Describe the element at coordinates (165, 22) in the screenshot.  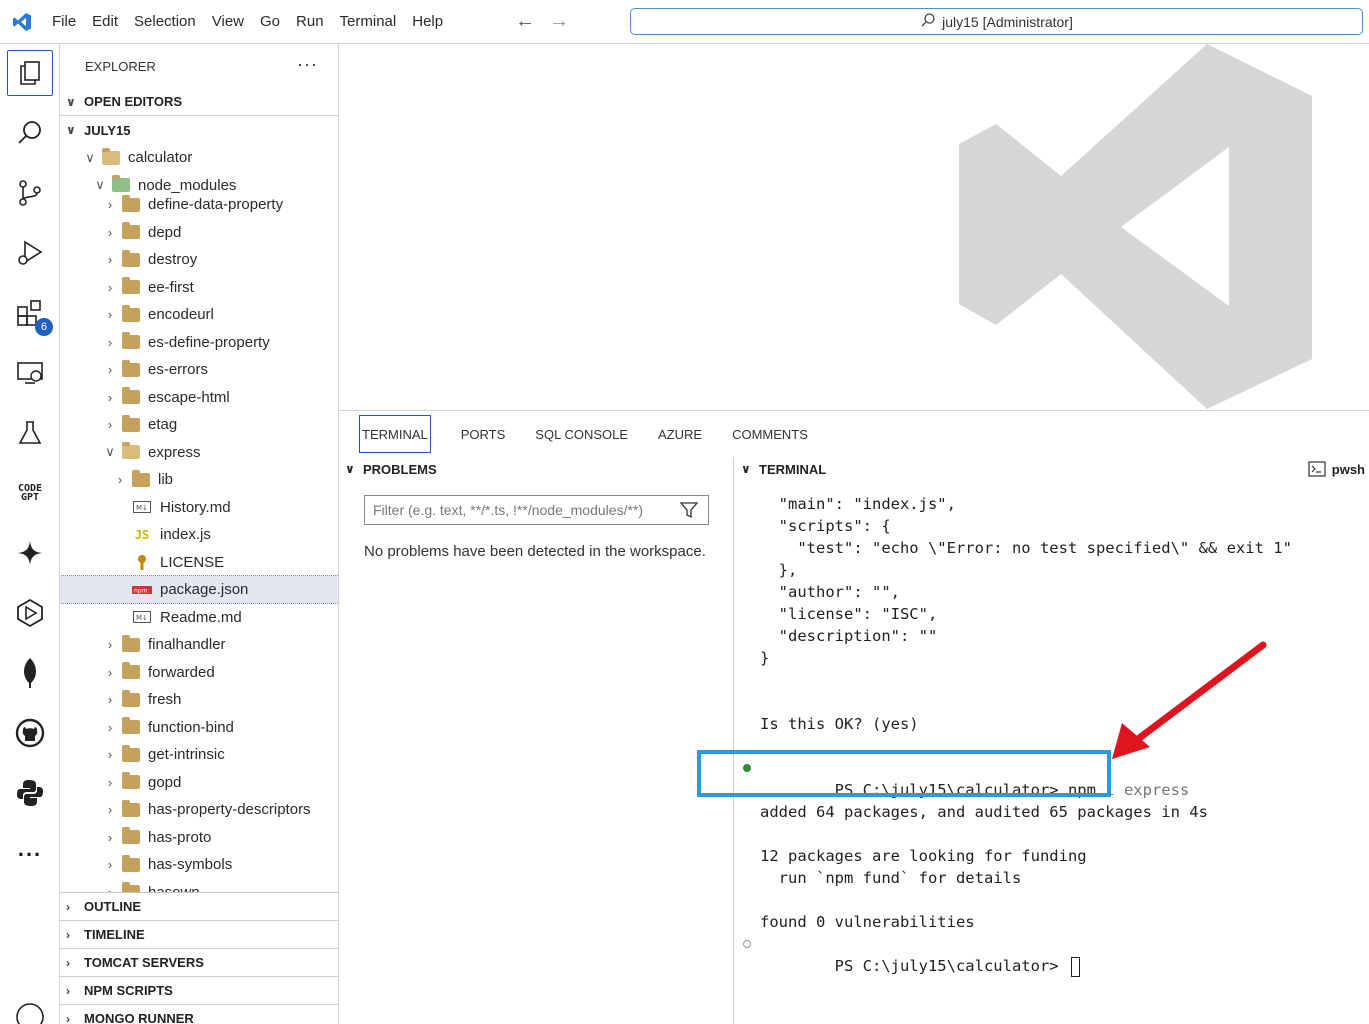
I see `menu-selection: Selection` at that location.